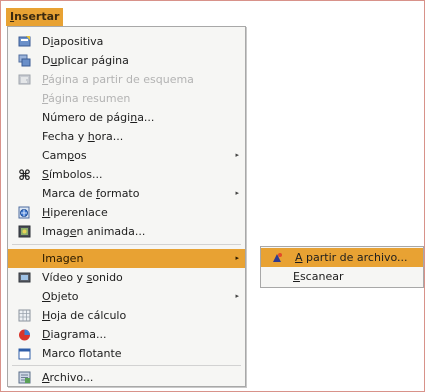 This screenshot has width=425, height=392. I want to click on diagram-icon, so click(24, 335).